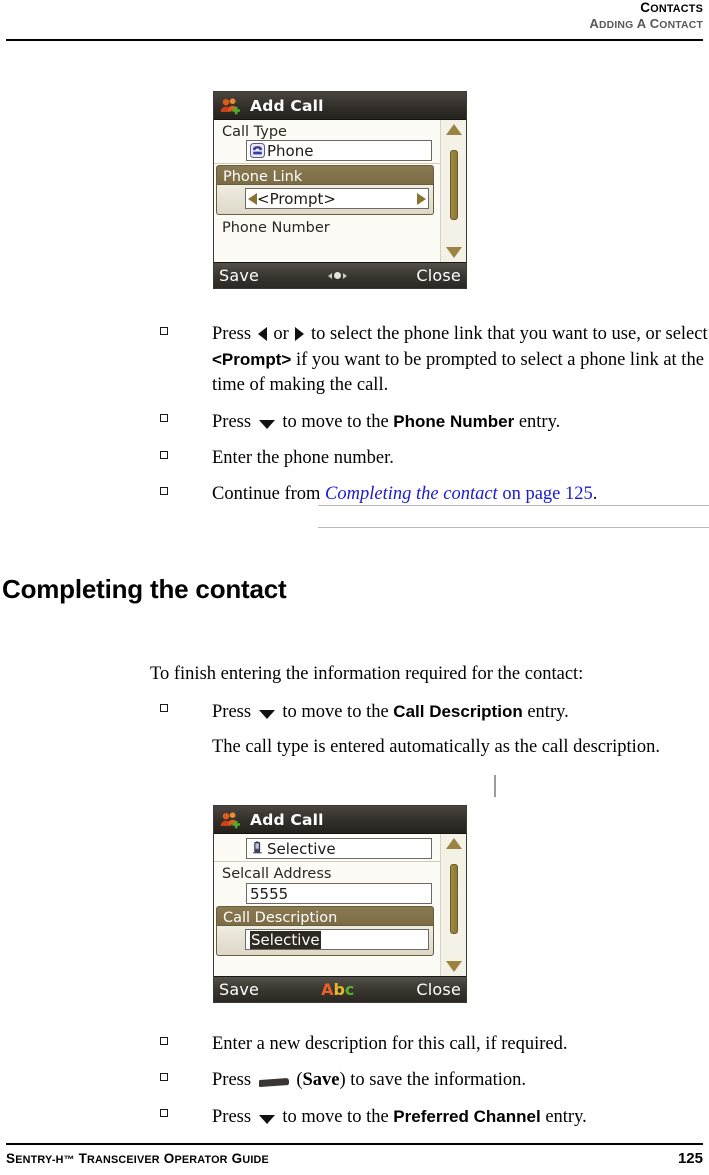 The height and width of the screenshot is (1175, 709). Describe the element at coordinates (325, 916) in the screenshot. I see `field-label-call-description: Call Description` at that location.